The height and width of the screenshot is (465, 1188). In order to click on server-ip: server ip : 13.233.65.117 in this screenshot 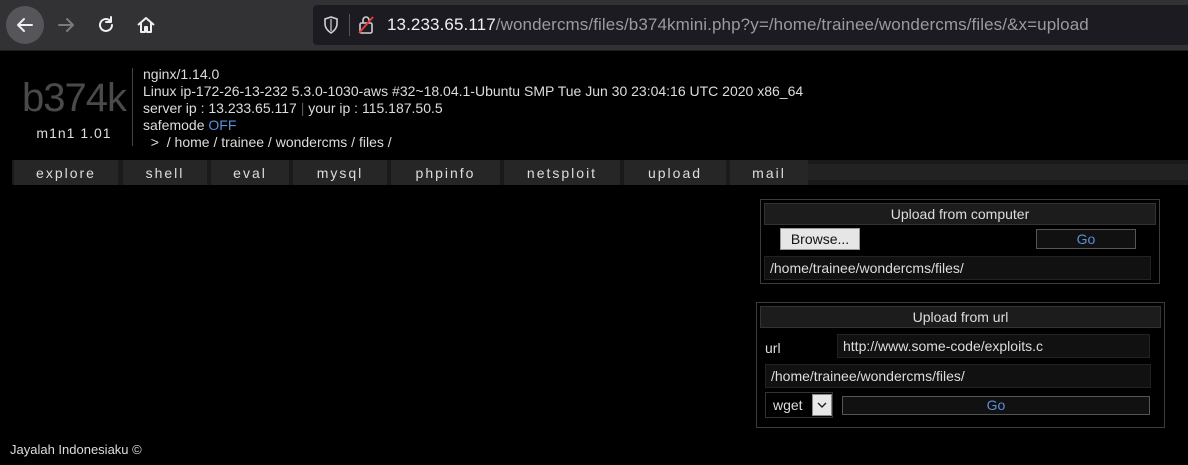, I will do `click(220, 108)`.